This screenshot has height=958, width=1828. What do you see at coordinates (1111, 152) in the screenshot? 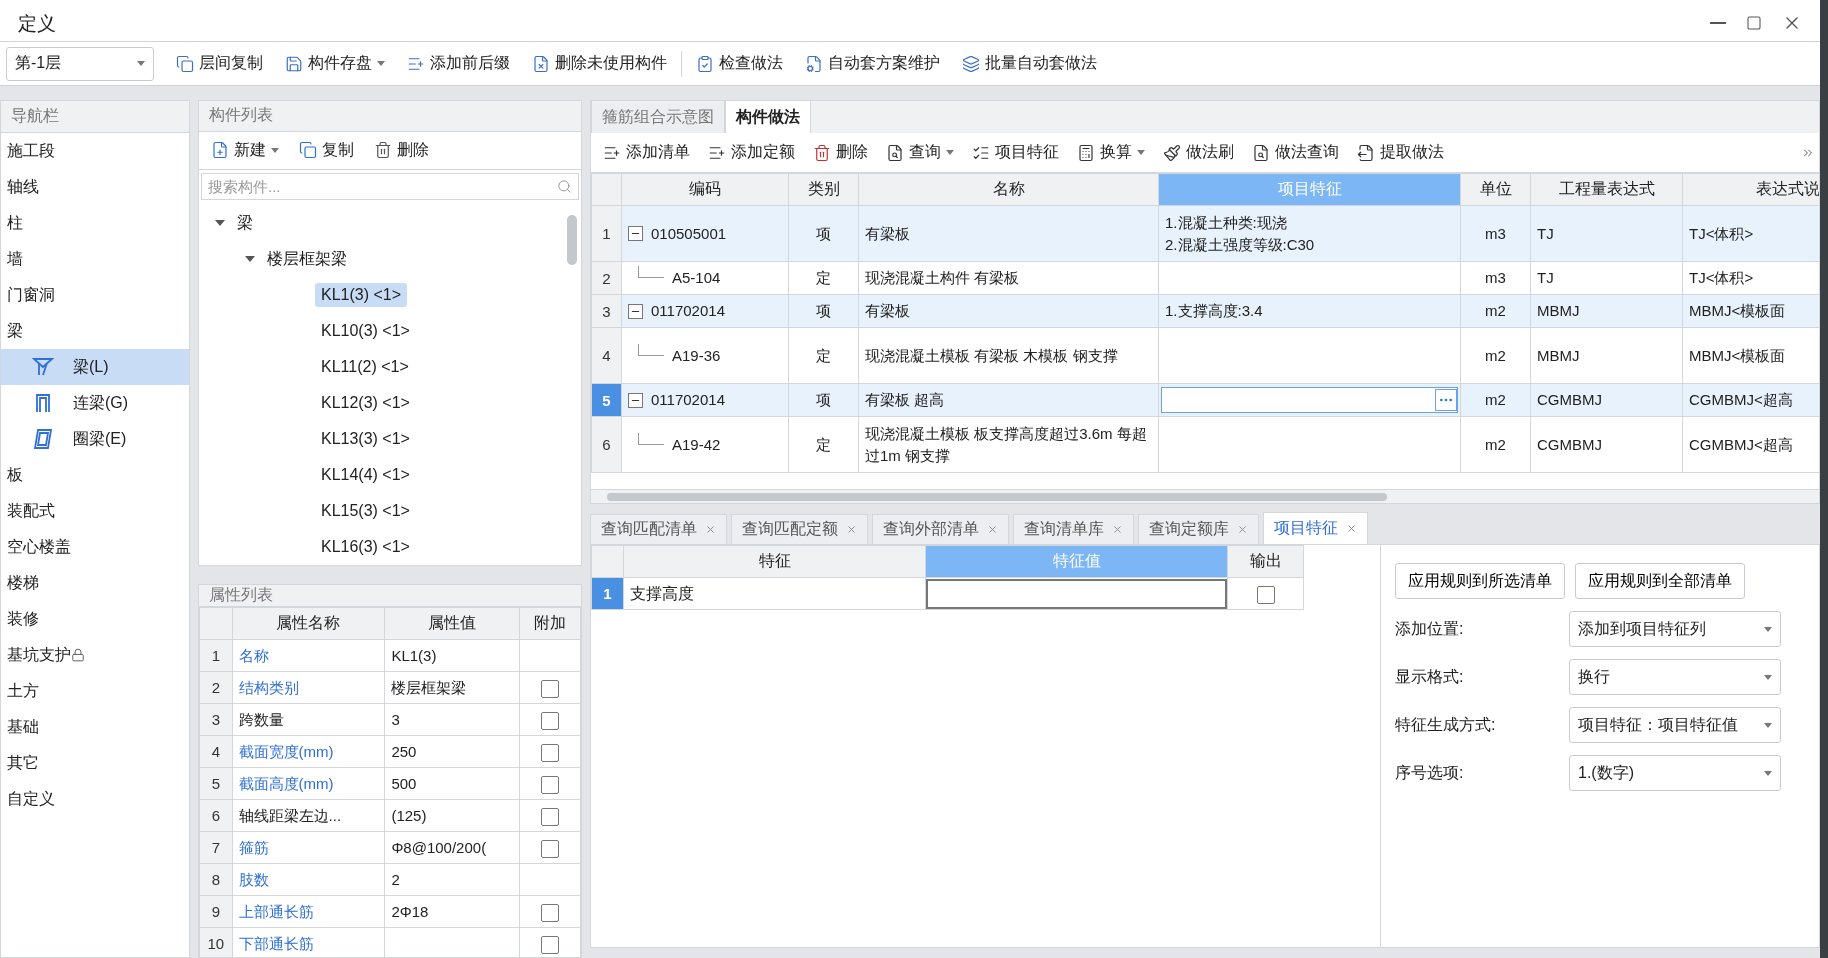
I see `toolbar-button: 换算` at bounding box center [1111, 152].